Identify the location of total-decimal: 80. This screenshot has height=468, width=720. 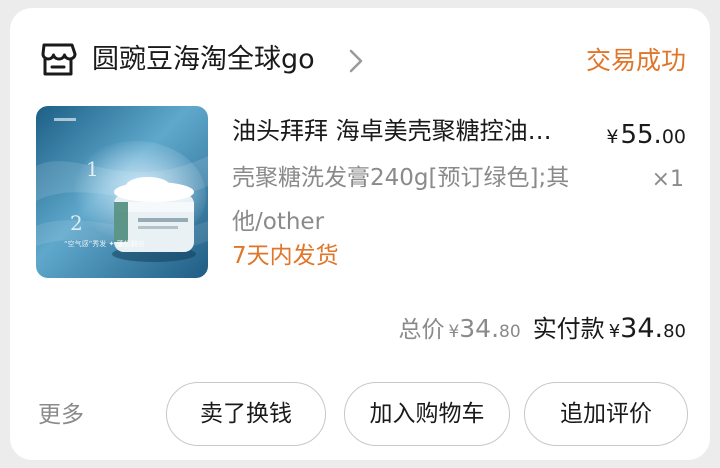
(510, 332).